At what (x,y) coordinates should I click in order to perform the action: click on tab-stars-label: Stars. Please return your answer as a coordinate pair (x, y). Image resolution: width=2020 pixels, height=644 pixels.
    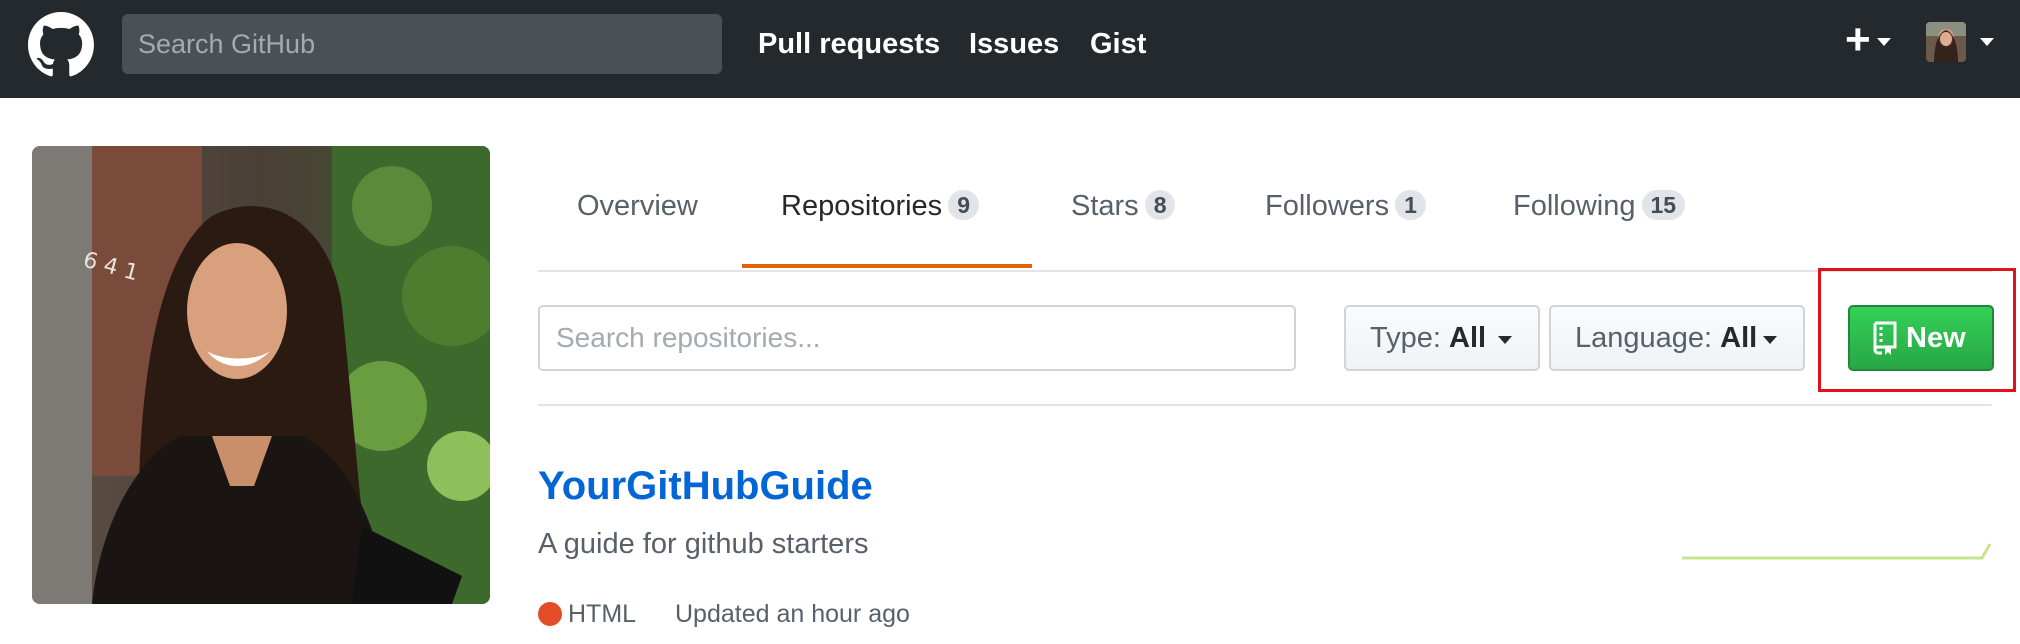
    Looking at the image, I should click on (1105, 206).